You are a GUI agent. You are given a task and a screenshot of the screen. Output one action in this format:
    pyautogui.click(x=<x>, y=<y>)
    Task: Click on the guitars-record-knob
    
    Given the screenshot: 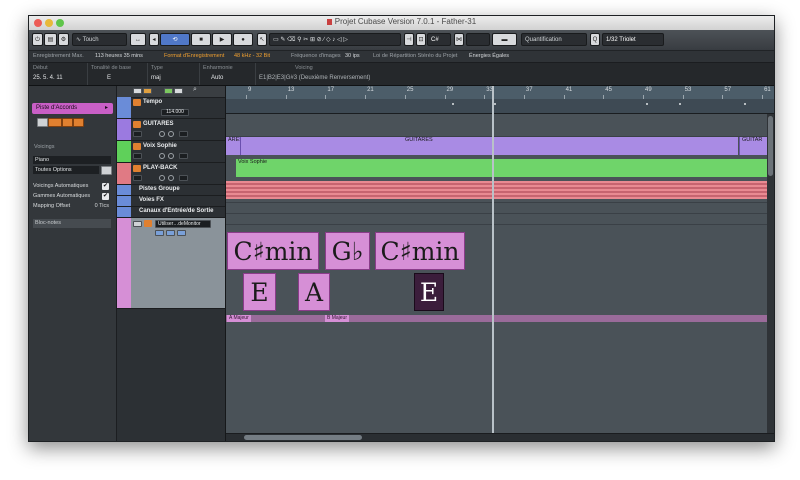 What is the action you would take?
    pyautogui.click(x=171, y=134)
    